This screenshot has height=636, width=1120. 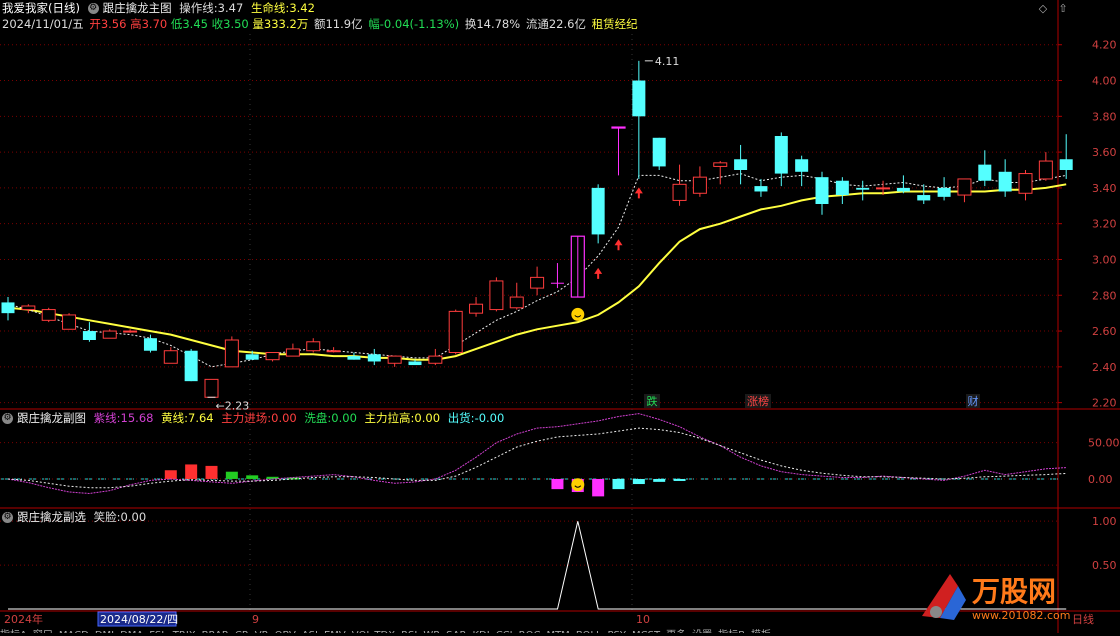 I want to click on open-label: 开, so click(x=95, y=24).